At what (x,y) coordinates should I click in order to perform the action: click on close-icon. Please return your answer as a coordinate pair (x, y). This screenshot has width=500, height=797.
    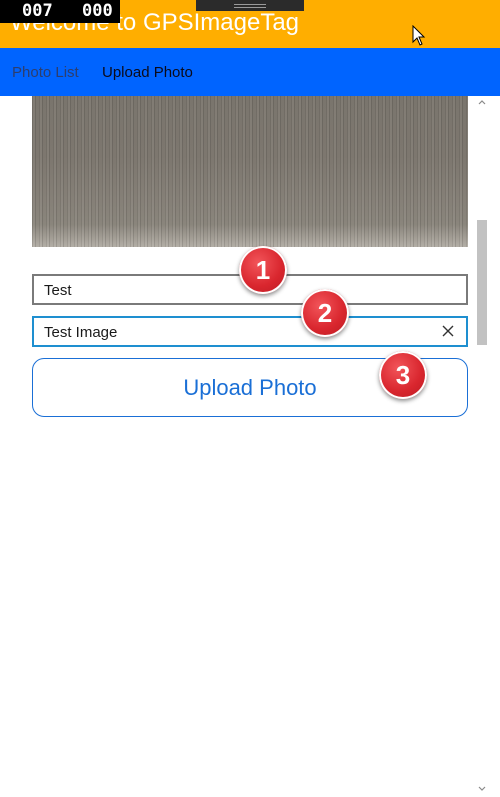
    Looking at the image, I should click on (448, 331).